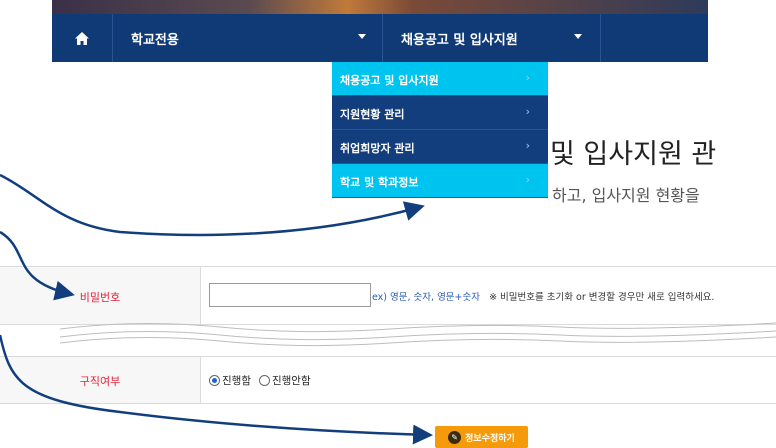 The width and height of the screenshot is (776, 448). I want to click on annotation-arrow-dropdown, so click(212, 205).